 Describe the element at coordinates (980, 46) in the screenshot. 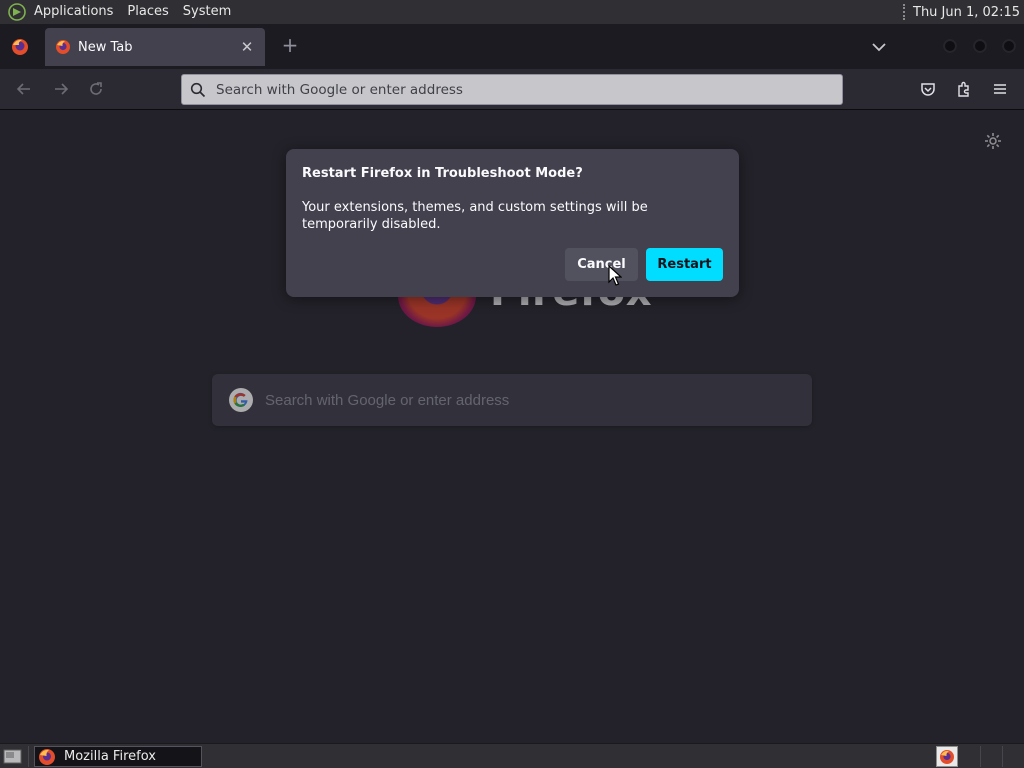

I see `maximize-button` at that location.